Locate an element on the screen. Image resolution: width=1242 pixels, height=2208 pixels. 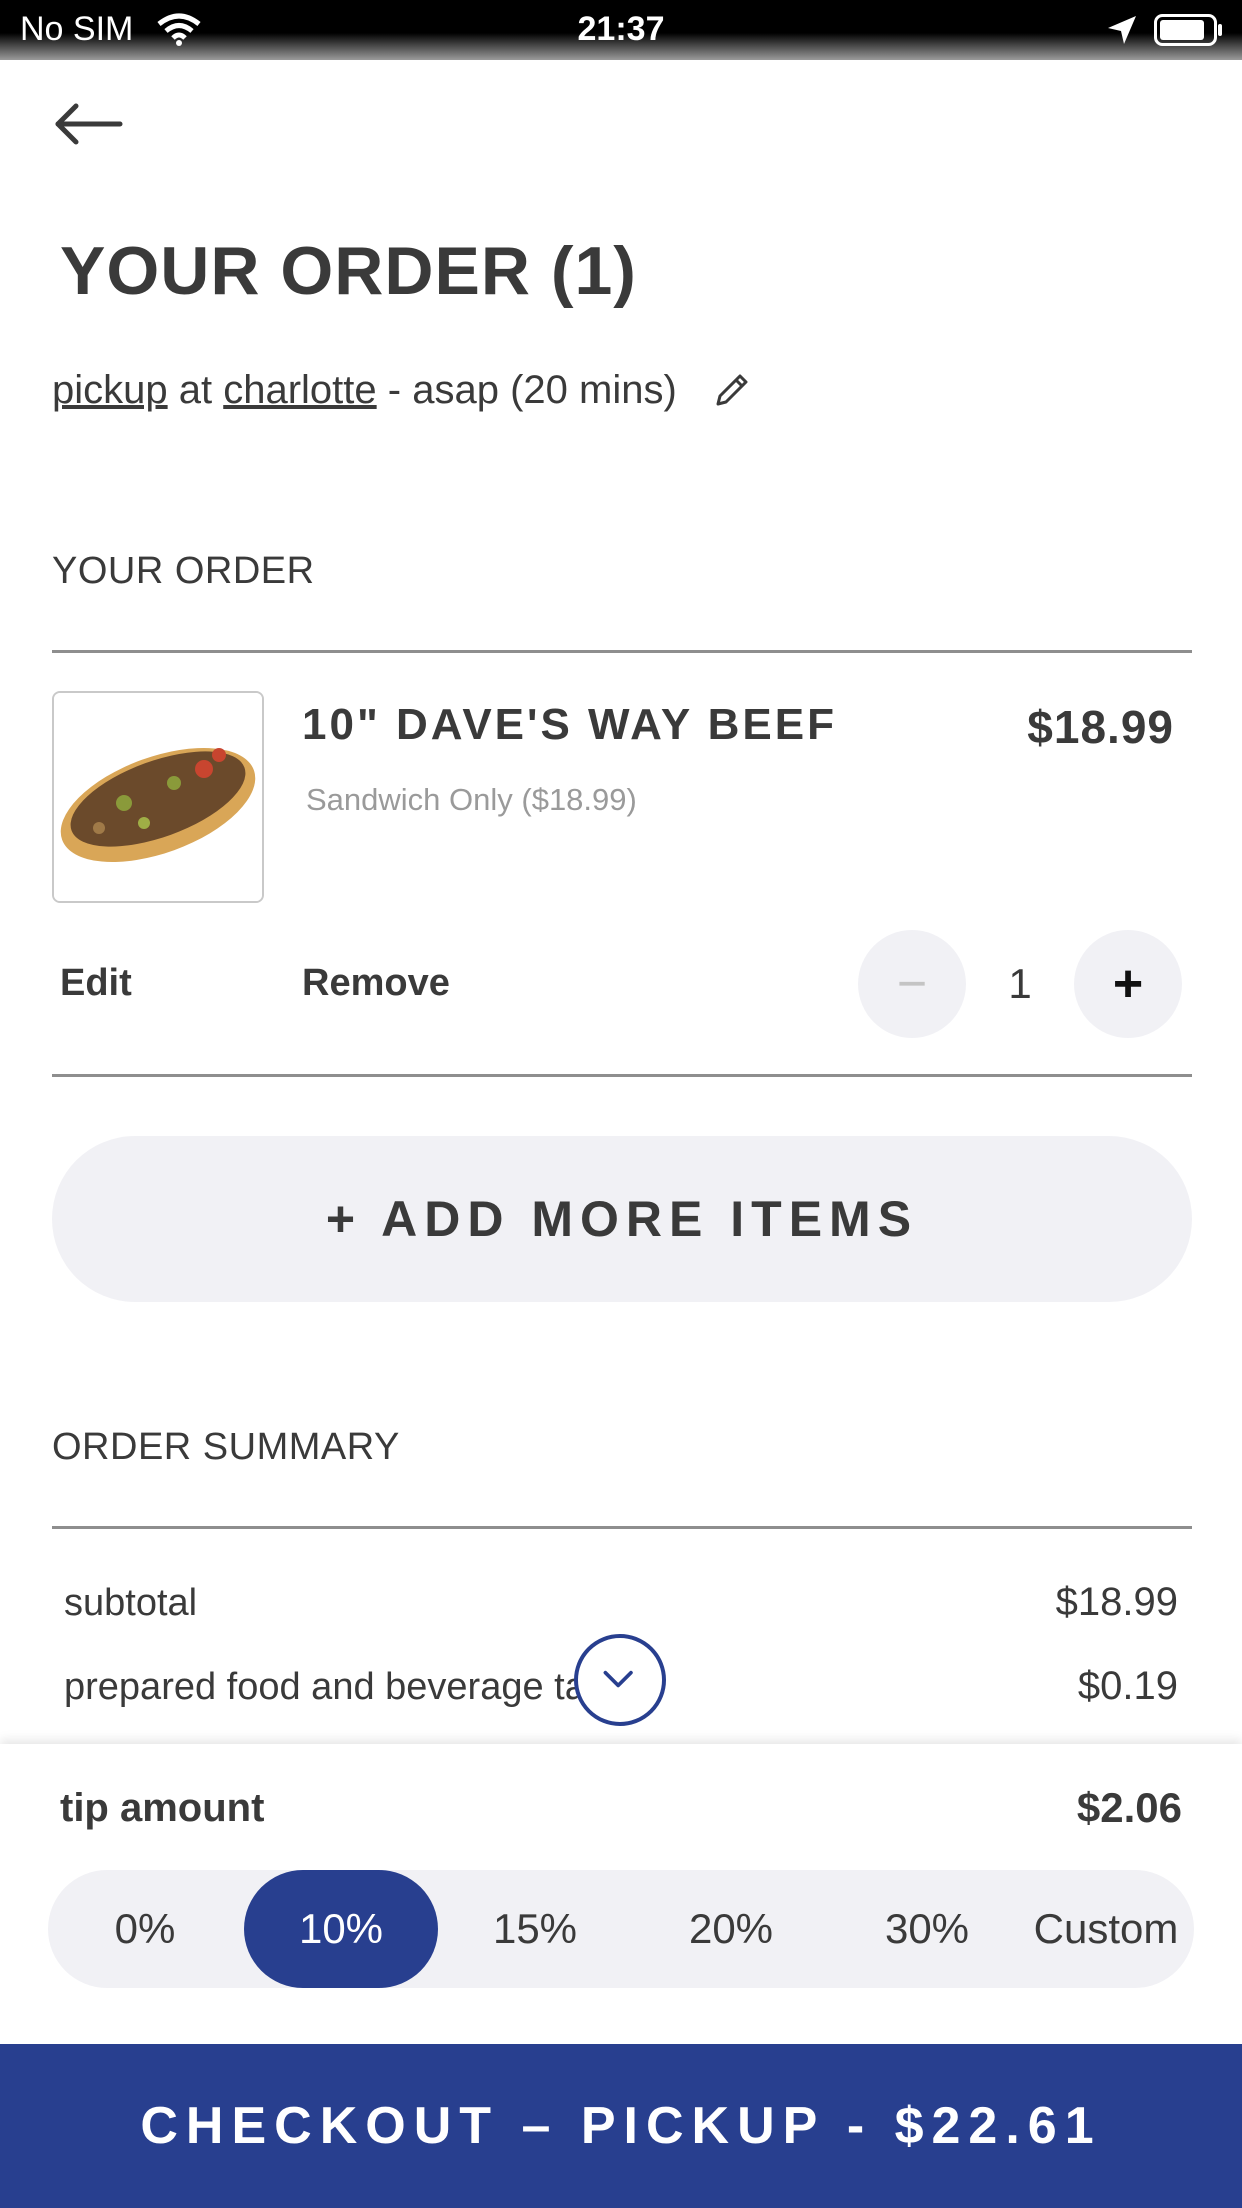
pencil-edit-icon is located at coordinates (732, 391).